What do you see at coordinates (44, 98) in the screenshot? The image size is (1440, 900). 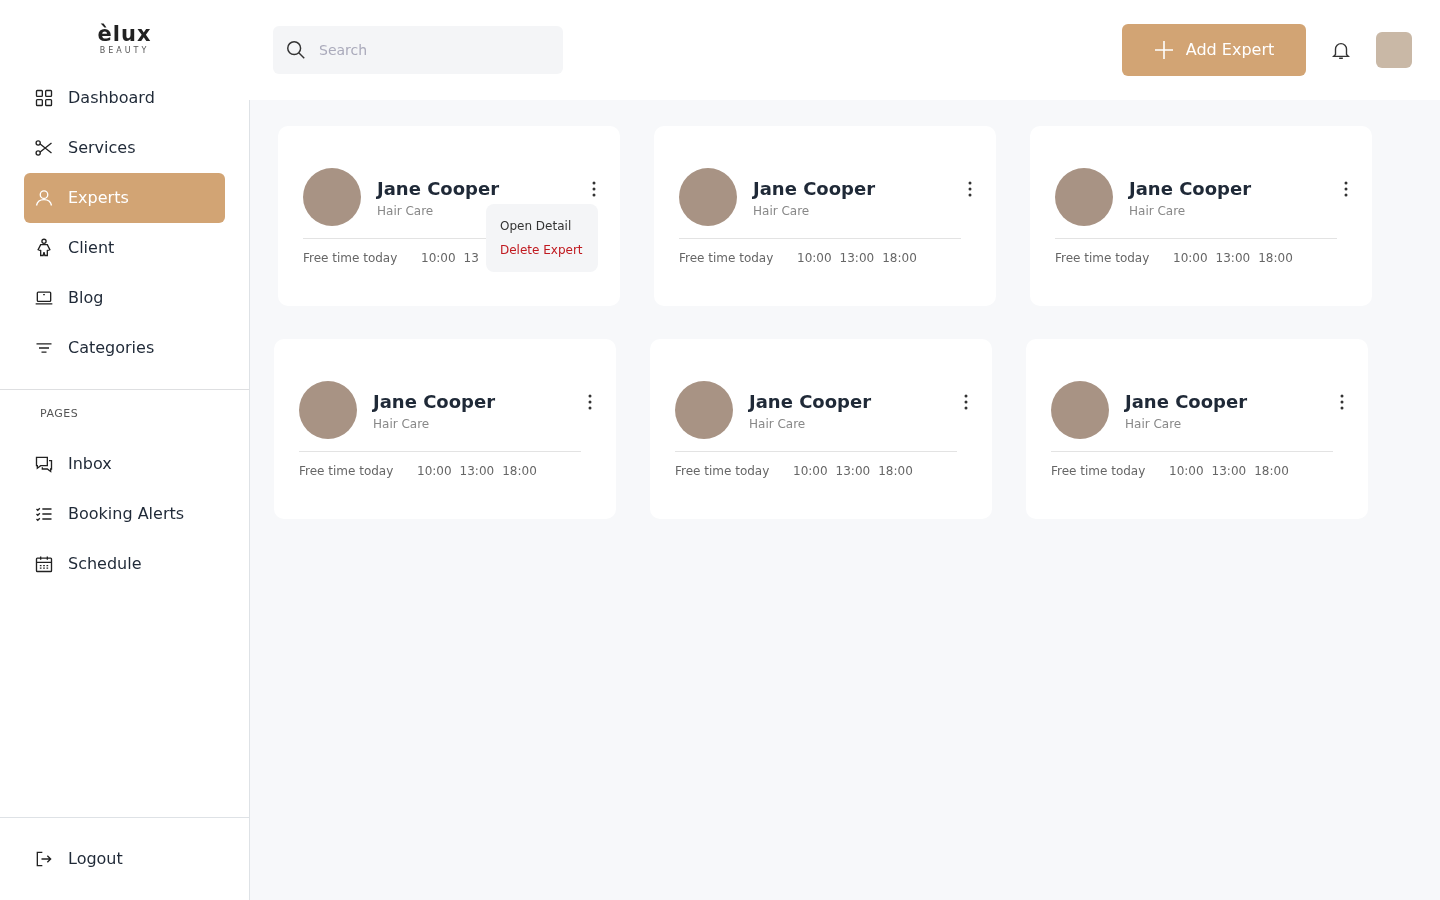 I see `grid-icon` at bounding box center [44, 98].